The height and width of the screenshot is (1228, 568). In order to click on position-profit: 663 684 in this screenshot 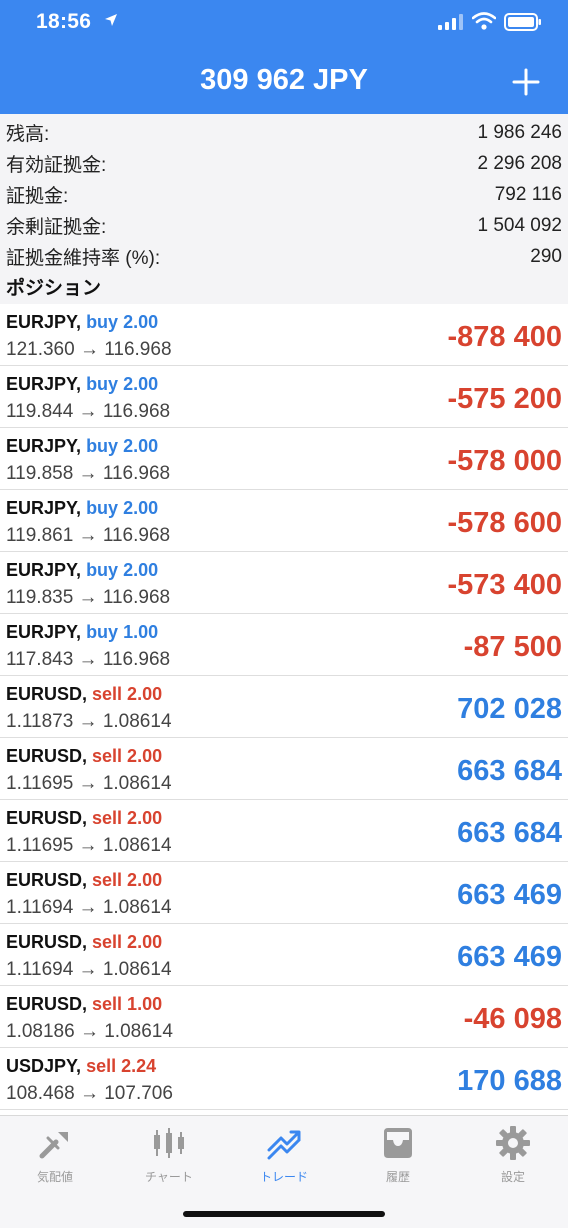, I will do `click(509, 833)`.